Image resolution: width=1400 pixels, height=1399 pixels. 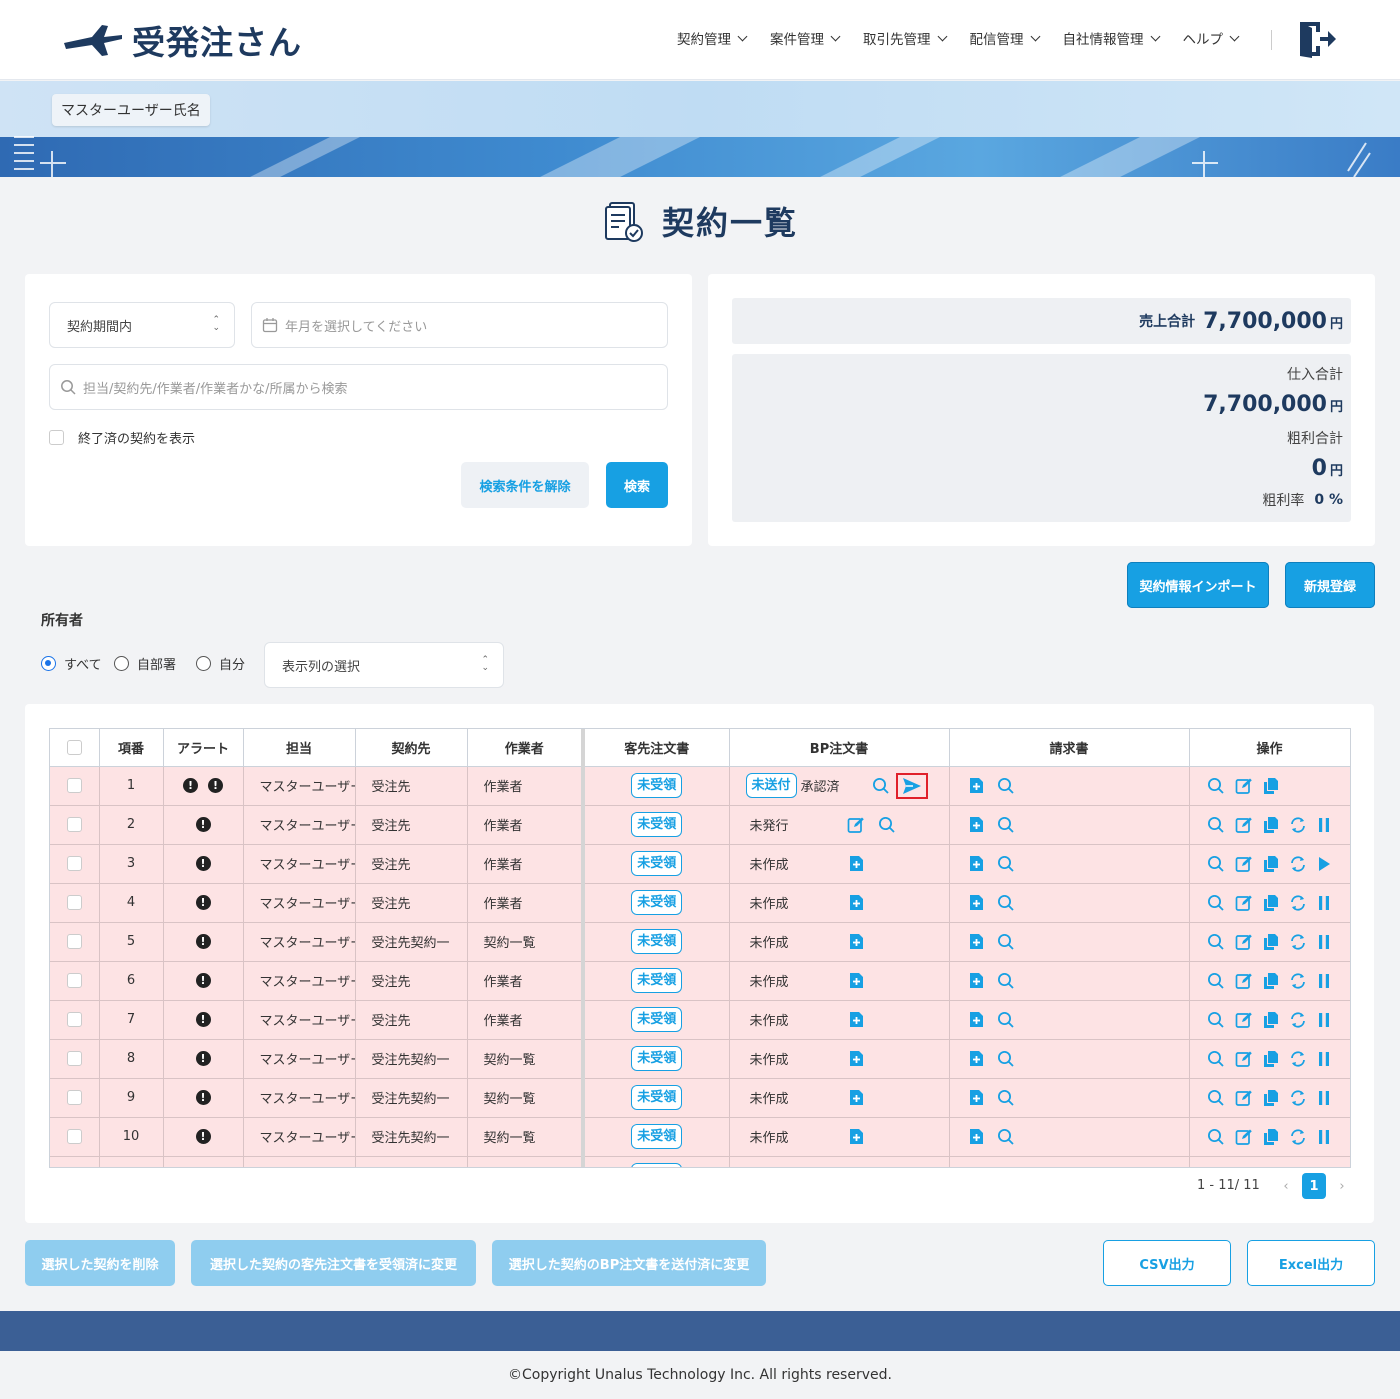 I want to click on table-row: 4! マスターユーザー 受注先 作業者 未受領 未作成, so click(x=700, y=903).